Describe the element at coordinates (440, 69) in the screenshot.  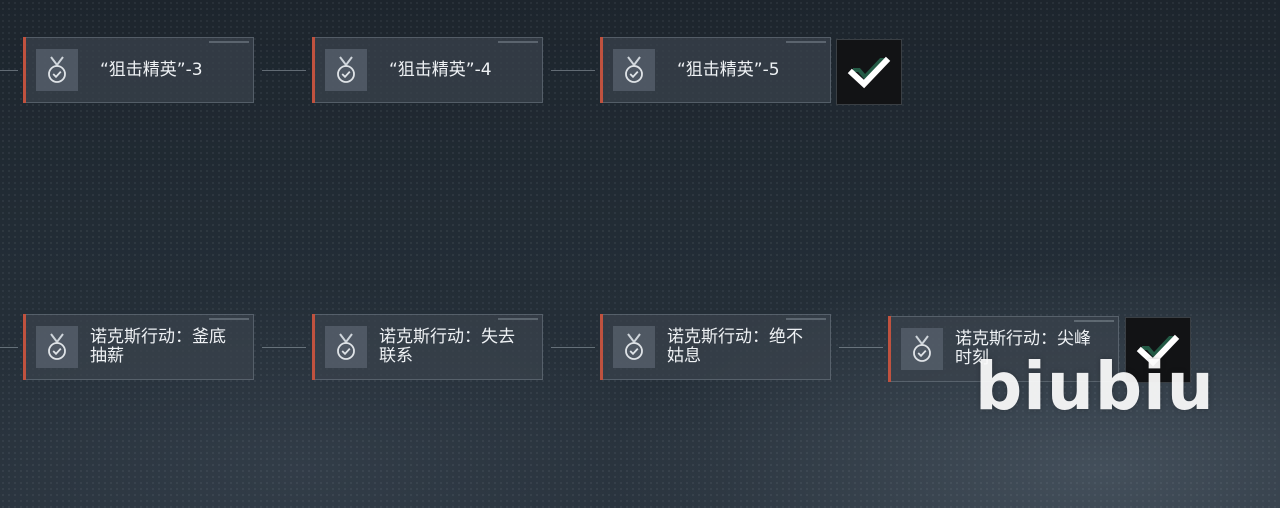
I see `node-label: “狙击精英”-4` at that location.